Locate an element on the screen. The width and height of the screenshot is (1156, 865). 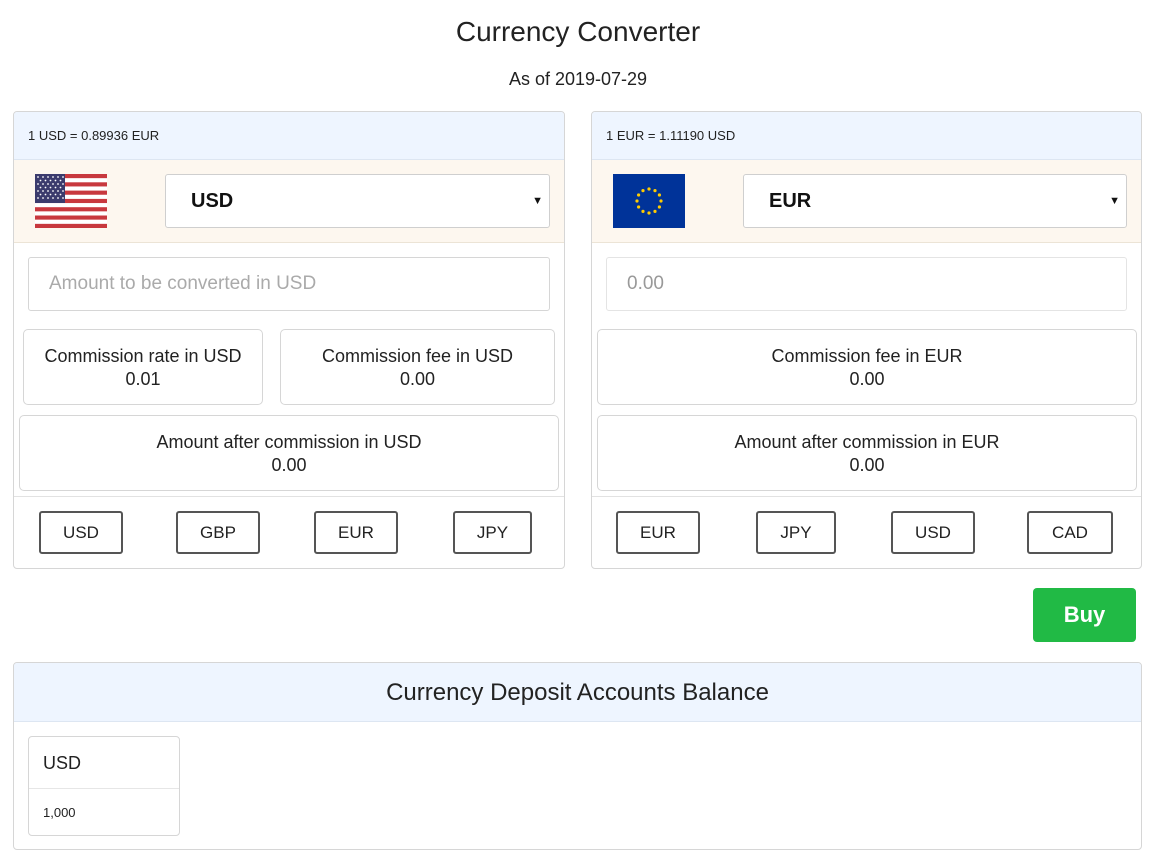
buy-button: Buy is located at coordinates (1084, 615).